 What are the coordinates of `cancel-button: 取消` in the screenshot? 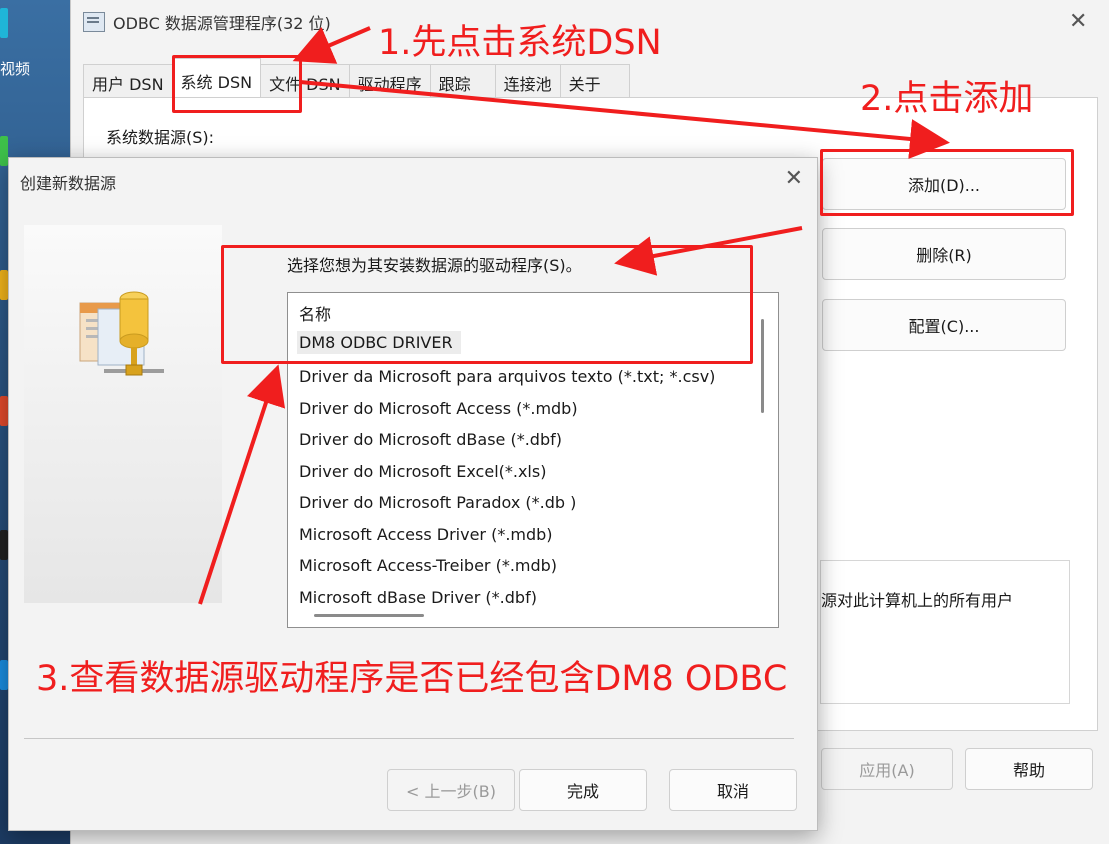 It's located at (733, 790).